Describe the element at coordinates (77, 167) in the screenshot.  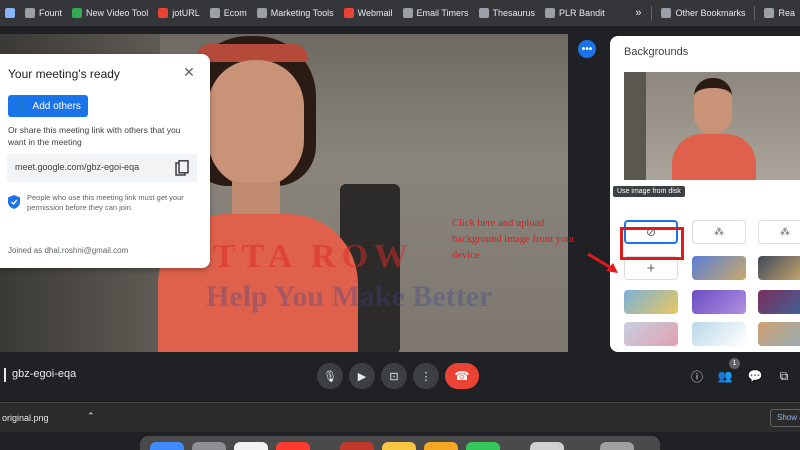
I see `meeting-link: meet.google.com/gbz-egoi-eqa` at that location.